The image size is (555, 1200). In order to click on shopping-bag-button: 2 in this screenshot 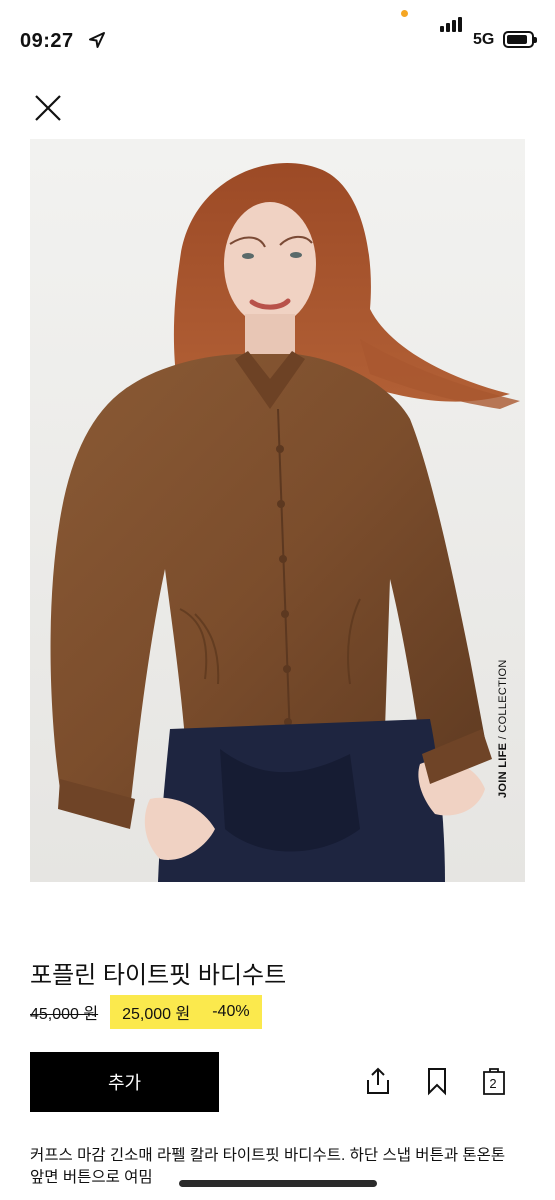, I will do `click(496, 1081)`.